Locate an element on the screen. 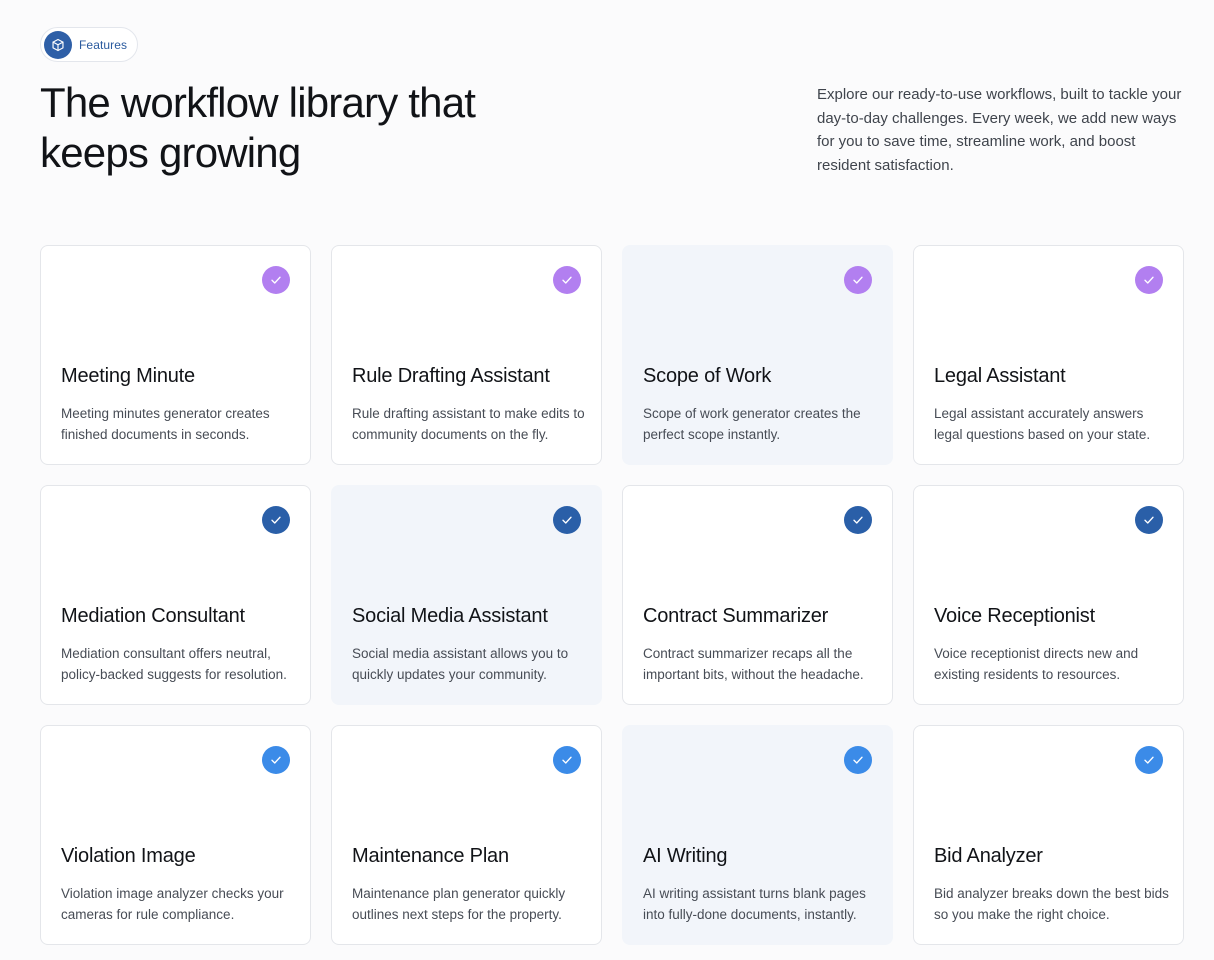 Image resolution: width=1214 pixels, height=960 pixels. card-title: Social Media Assistant is located at coordinates (450, 616).